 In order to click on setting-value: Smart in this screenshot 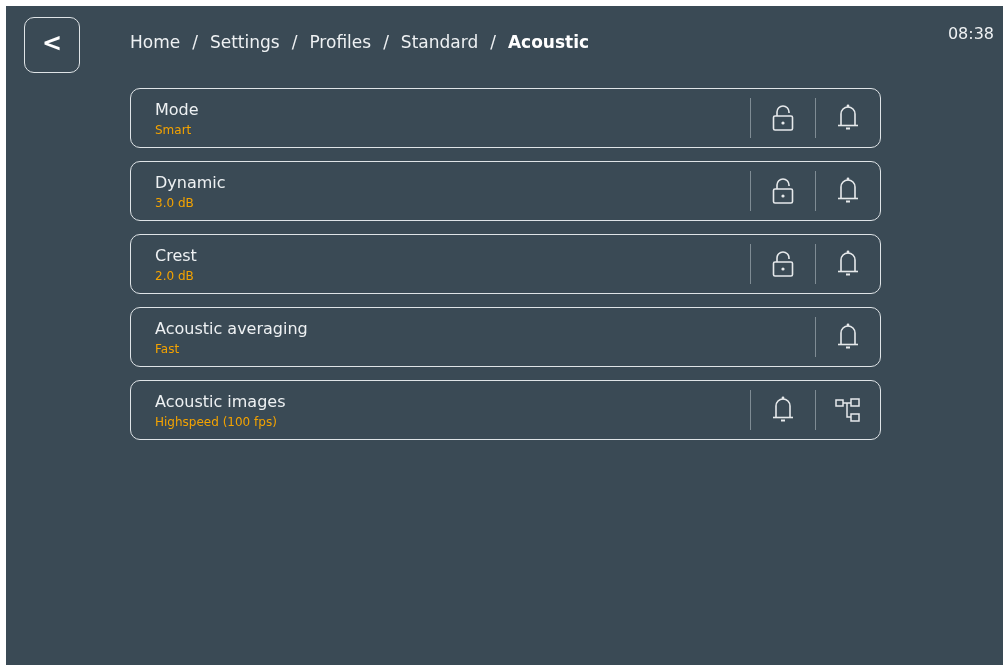, I will do `click(174, 129)`.